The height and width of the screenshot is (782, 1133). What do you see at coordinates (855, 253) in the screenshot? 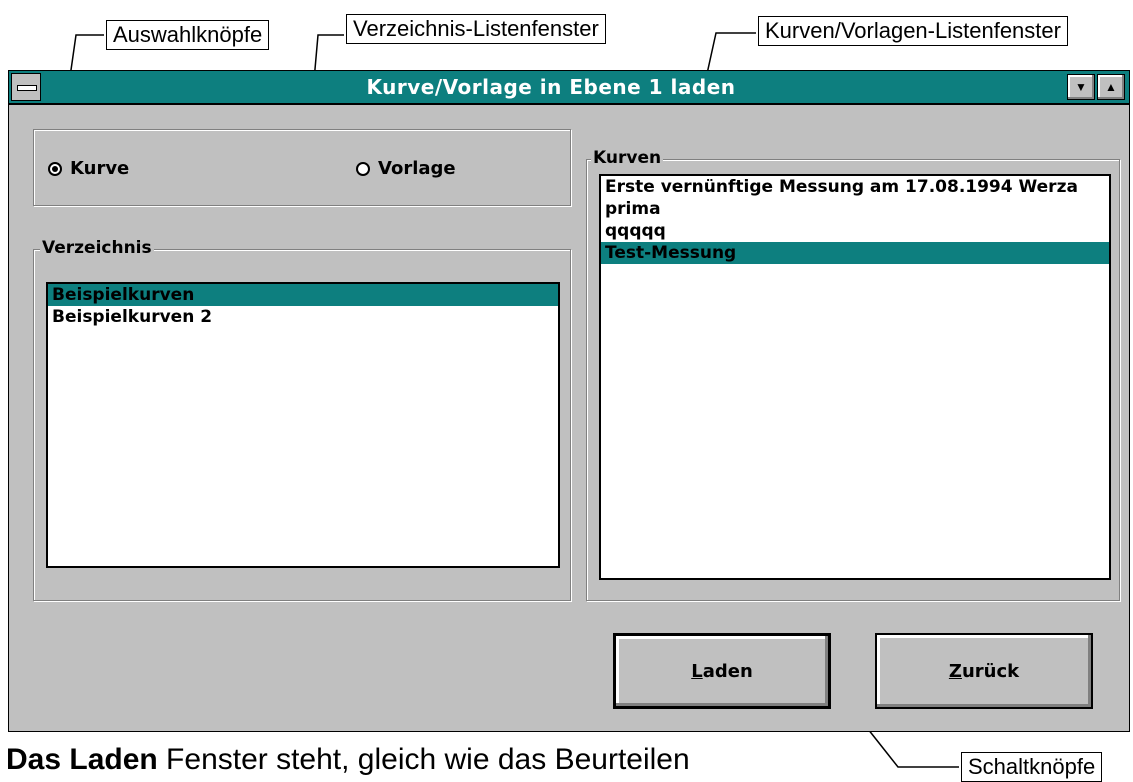
I see `curve-item: Test-Messung` at bounding box center [855, 253].